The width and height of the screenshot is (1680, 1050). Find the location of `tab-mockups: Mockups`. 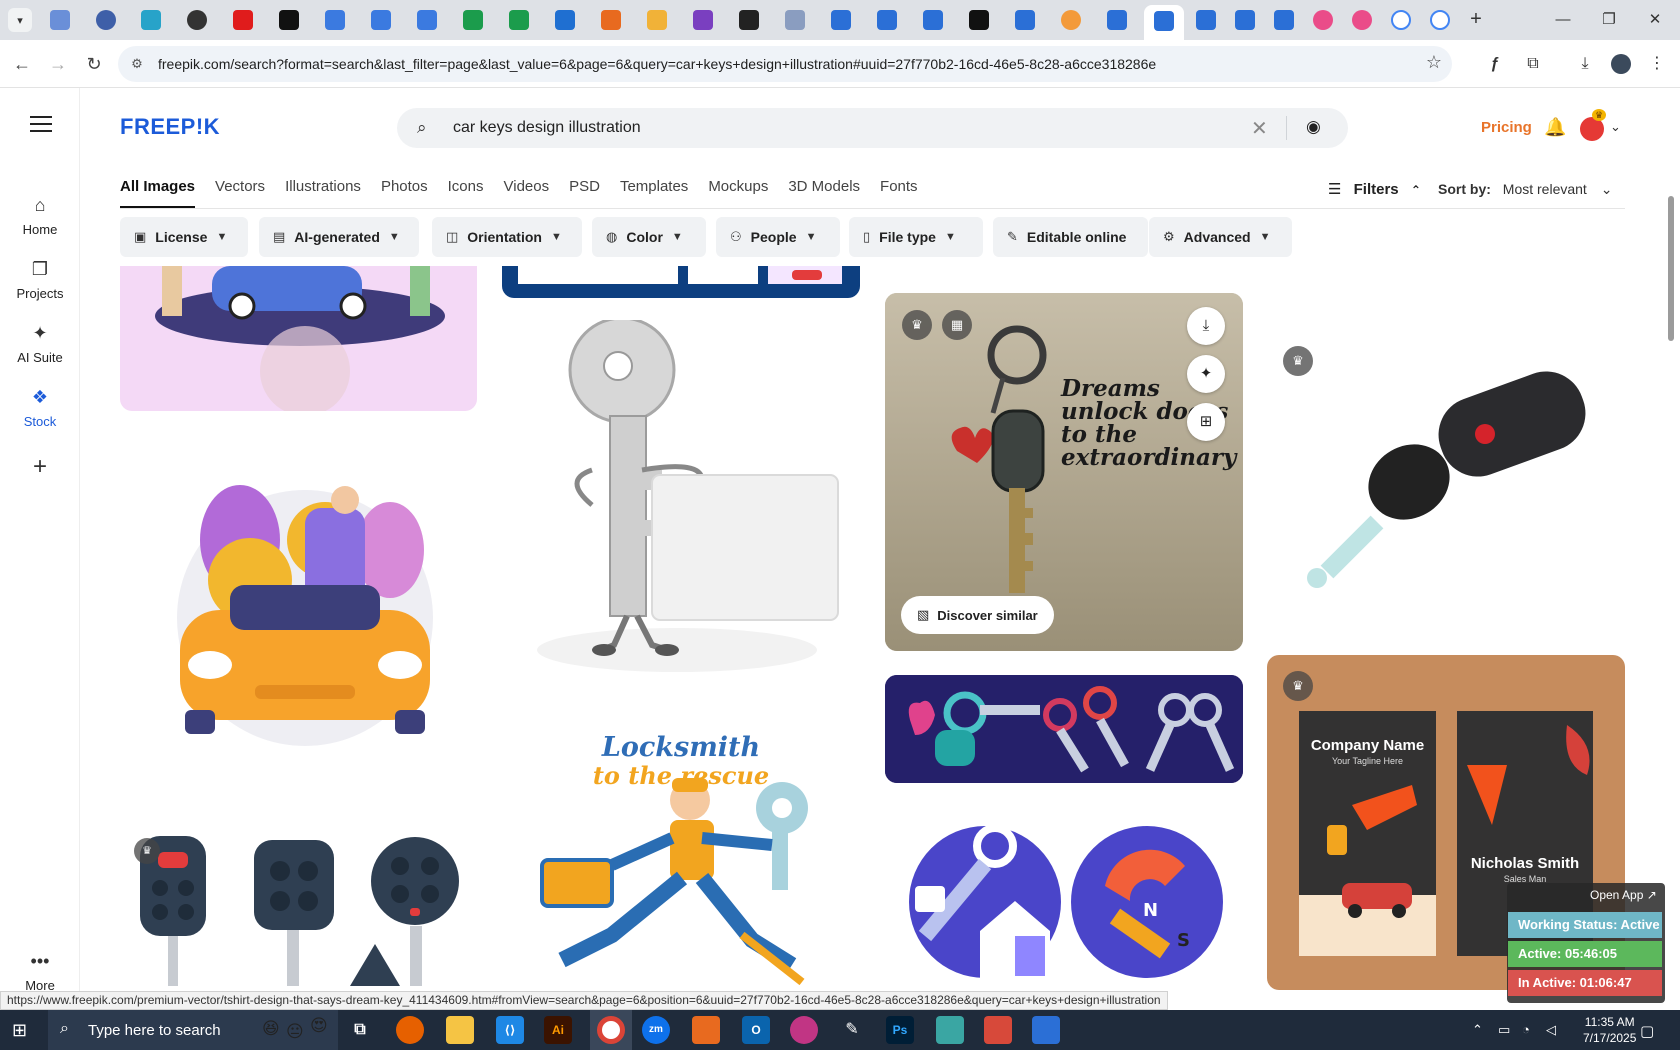

tab-mockups: Mockups is located at coordinates (738, 193).